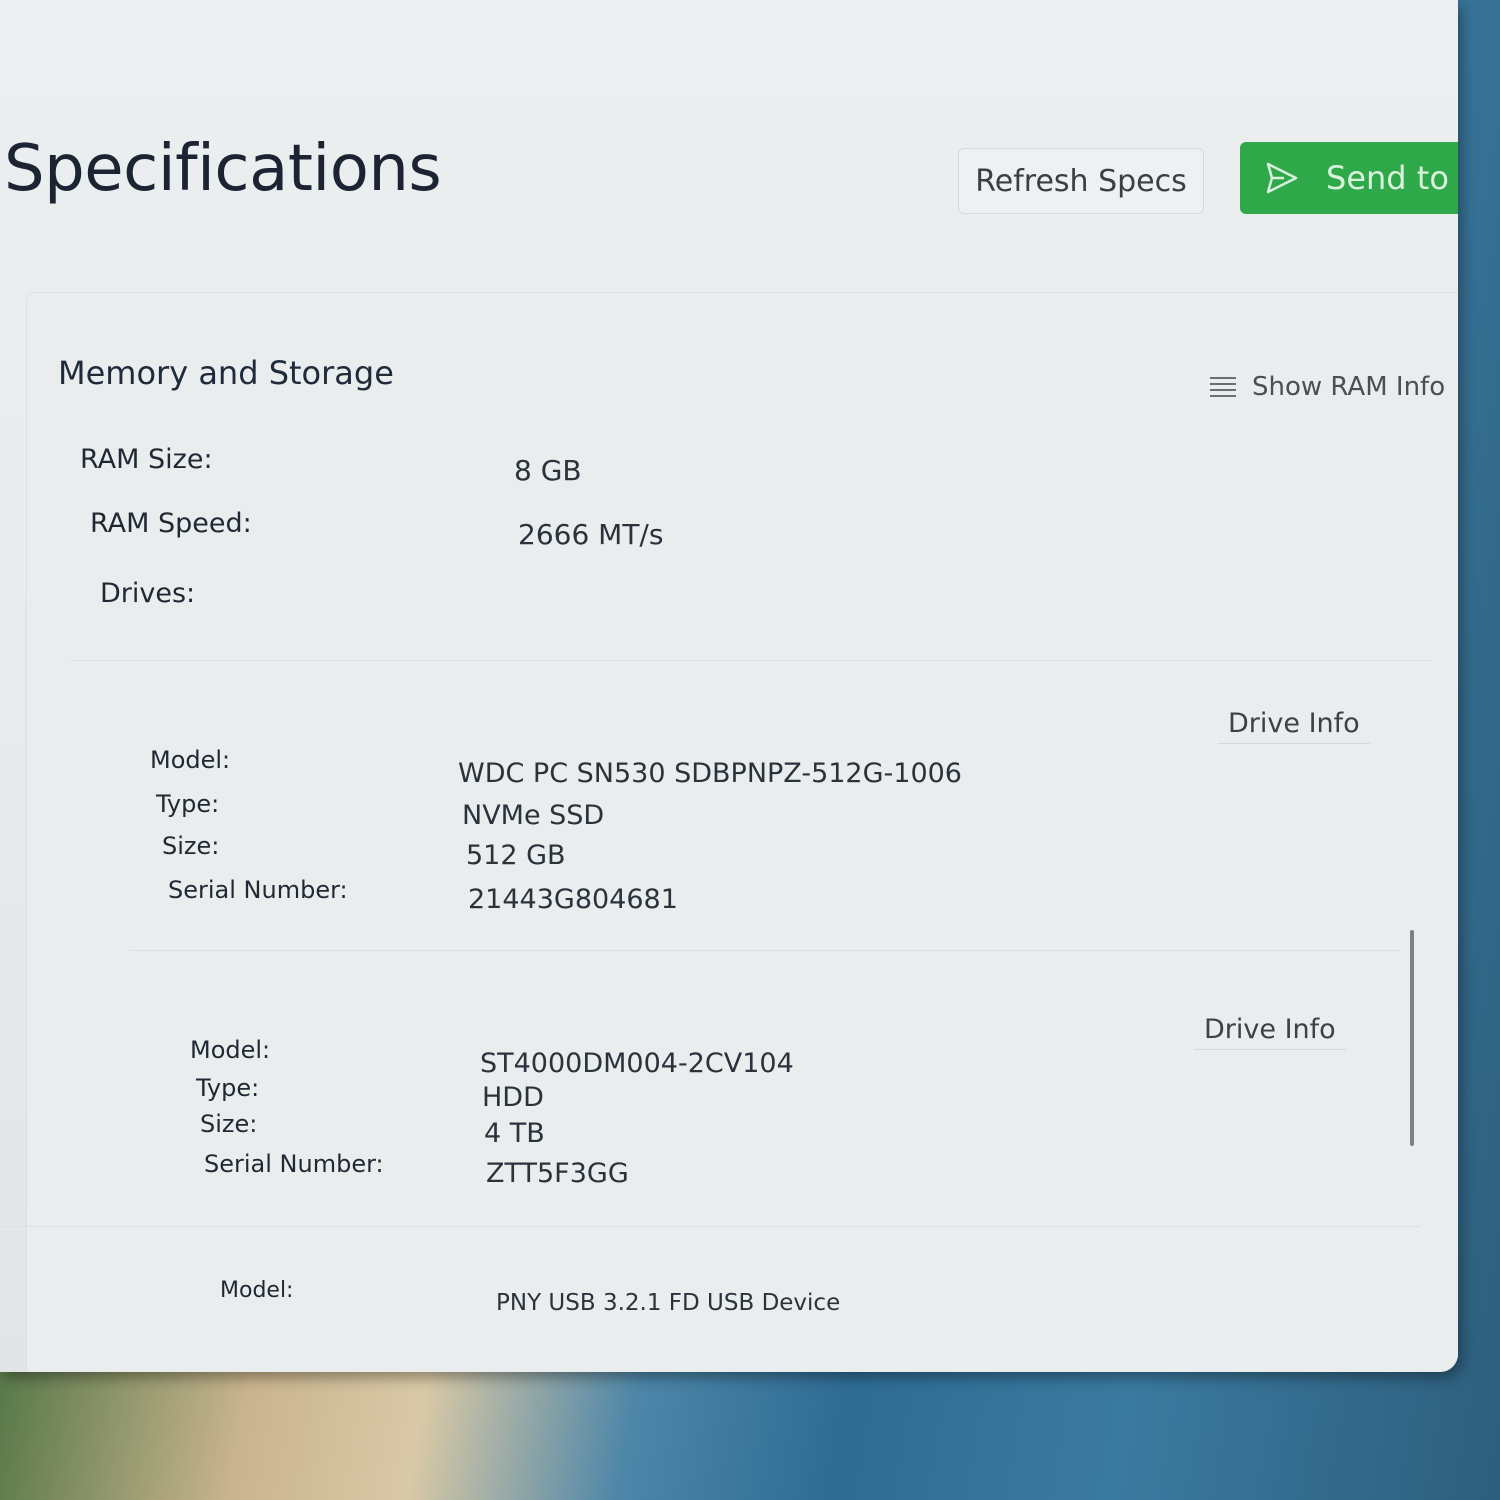 Image resolution: width=1500 pixels, height=1500 pixels. What do you see at coordinates (513, 1097) in the screenshot?
I see `drive-type-value: HDD` at bounding box center [513, 1097].